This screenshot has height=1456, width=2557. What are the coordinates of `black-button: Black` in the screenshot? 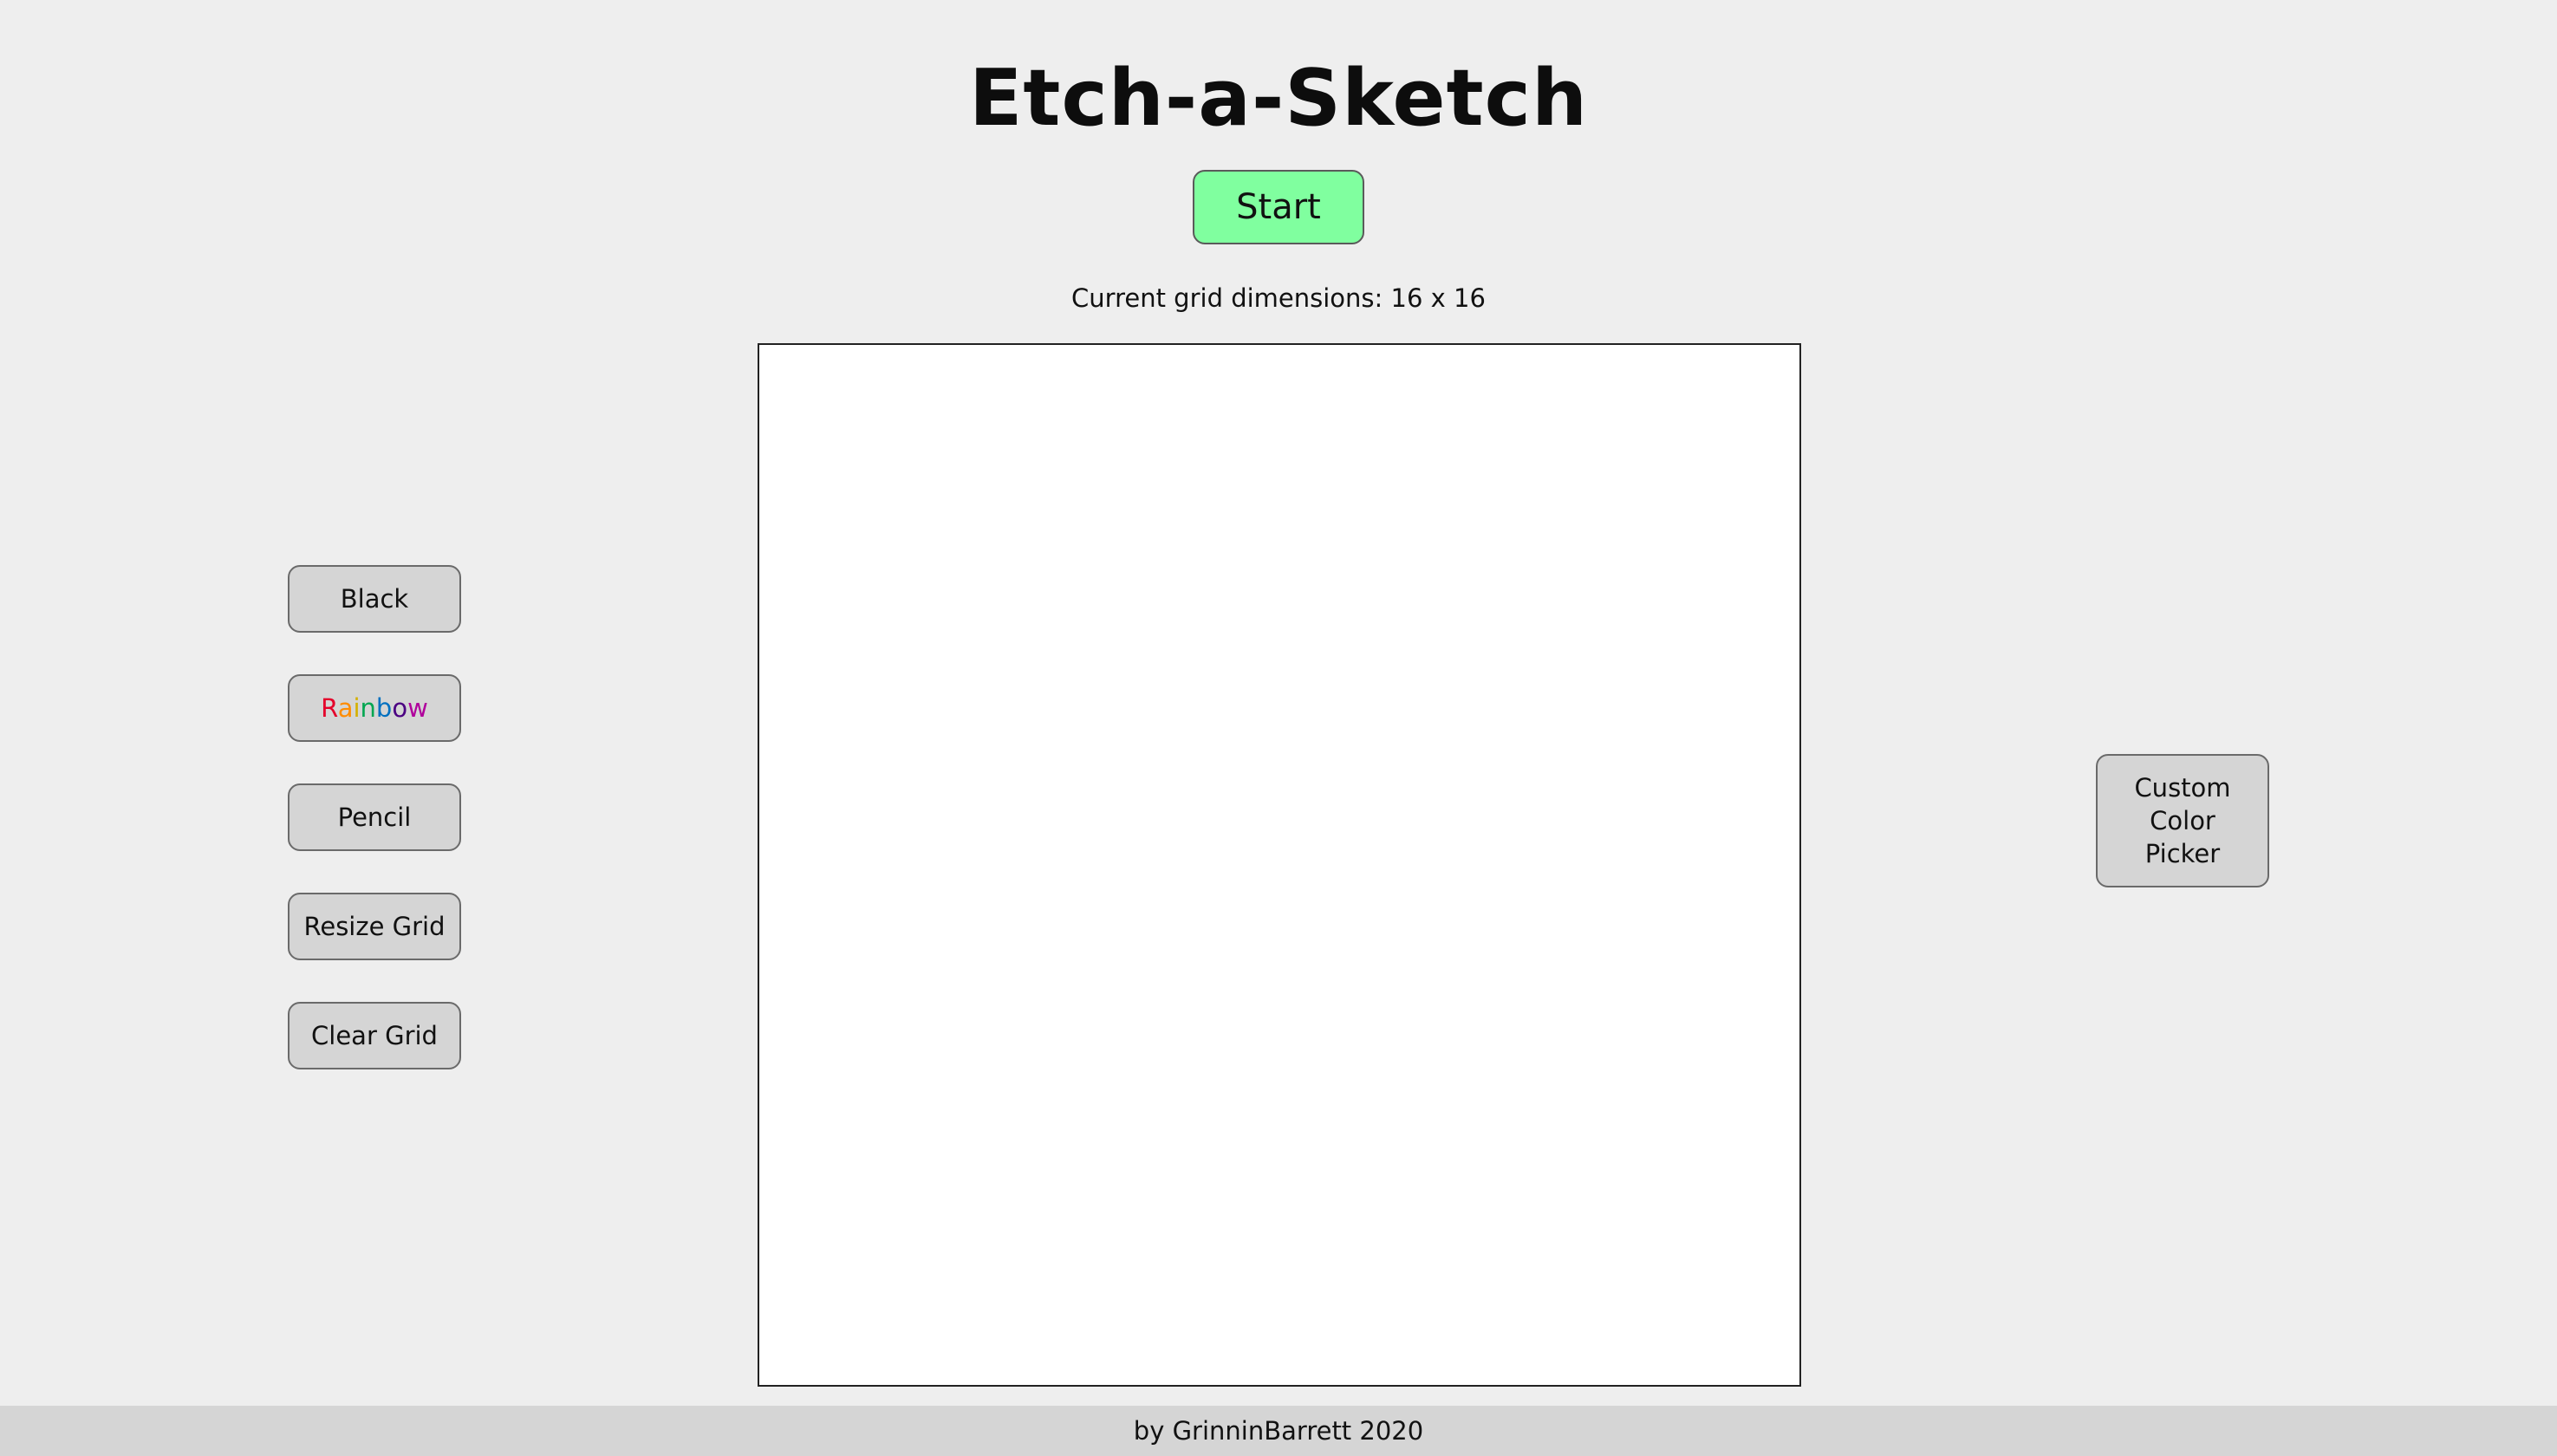 It's located at (375, 599).